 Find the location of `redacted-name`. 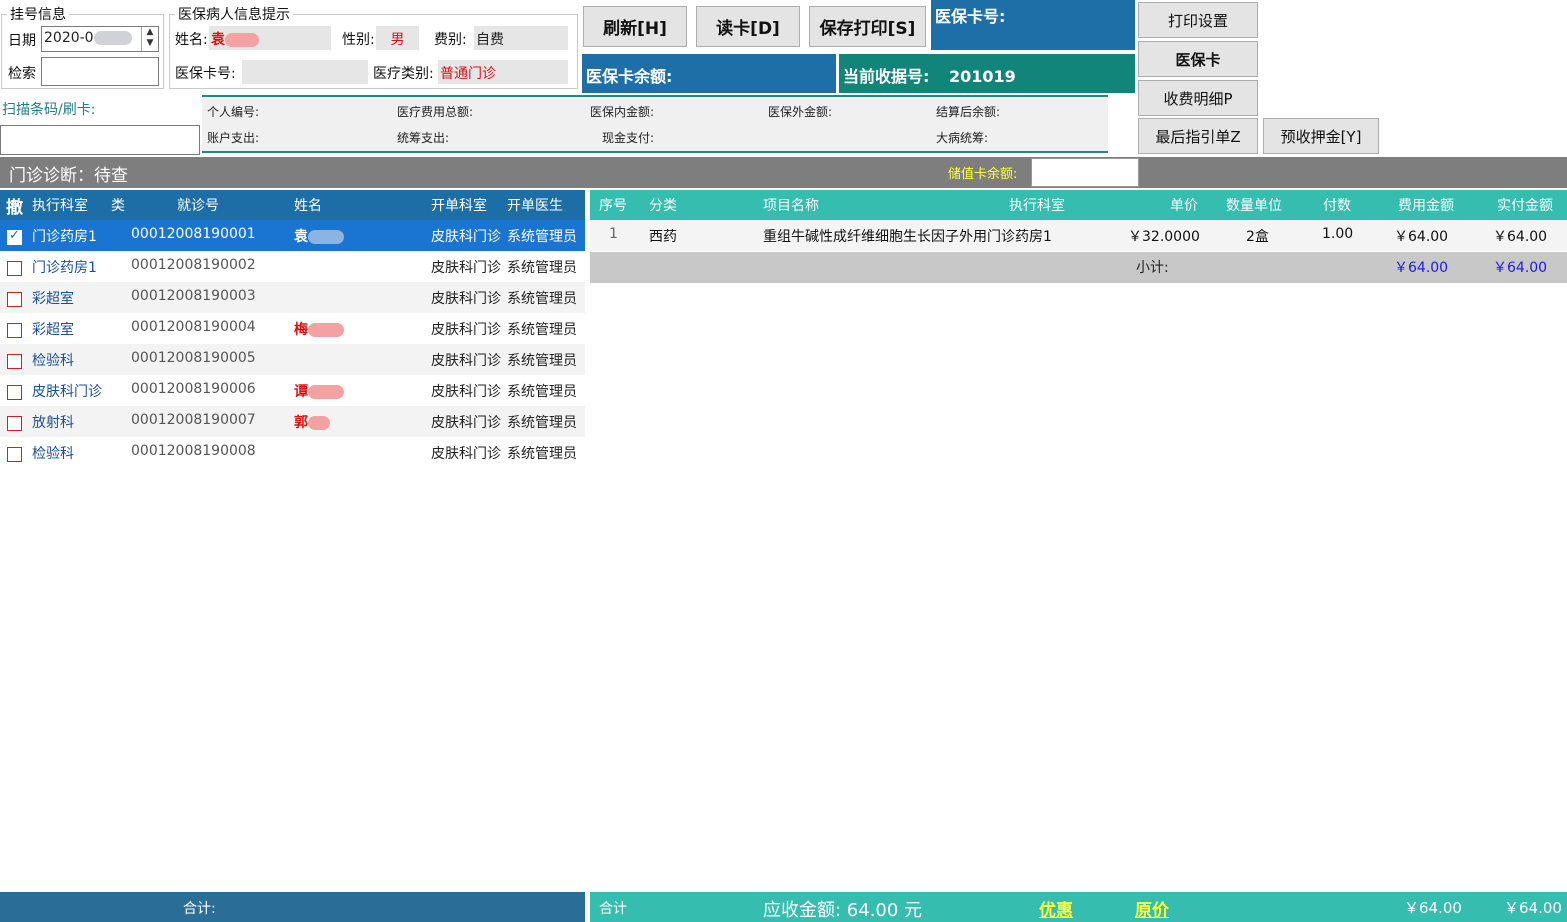

redacted-name is located at coordinates (242, 40).